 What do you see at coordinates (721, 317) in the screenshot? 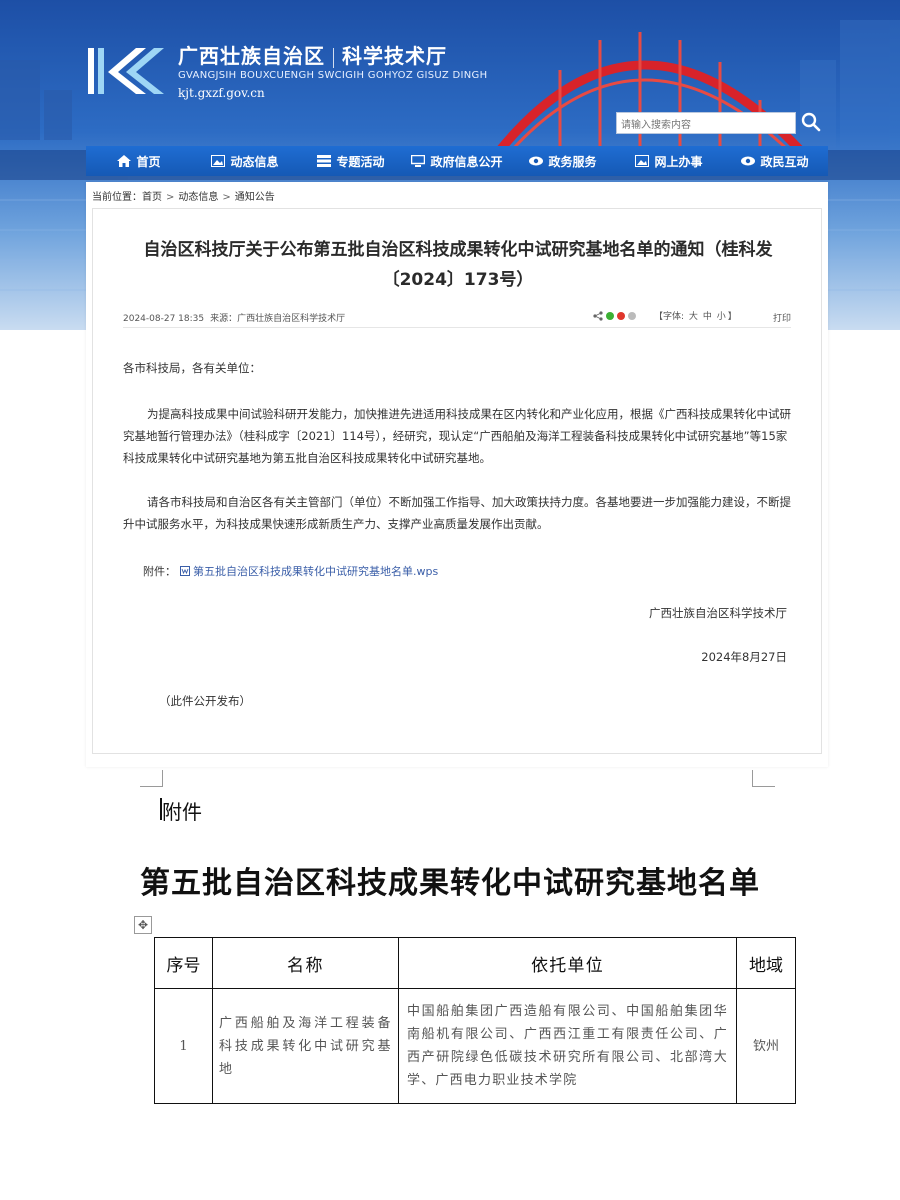
I see `font-size-small: 小` at bounding box center [721, 317].